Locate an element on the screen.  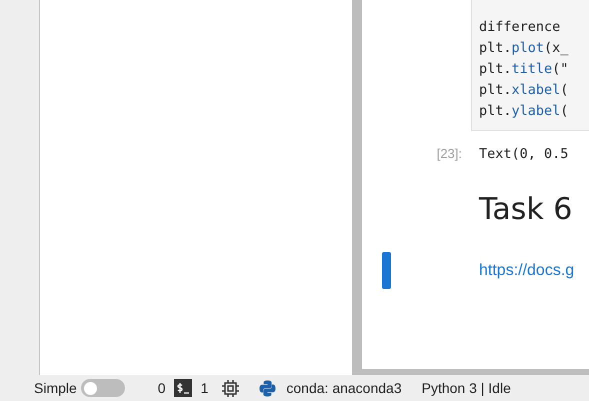
output-prompt: [23]: is located at coordinates (449, 154).